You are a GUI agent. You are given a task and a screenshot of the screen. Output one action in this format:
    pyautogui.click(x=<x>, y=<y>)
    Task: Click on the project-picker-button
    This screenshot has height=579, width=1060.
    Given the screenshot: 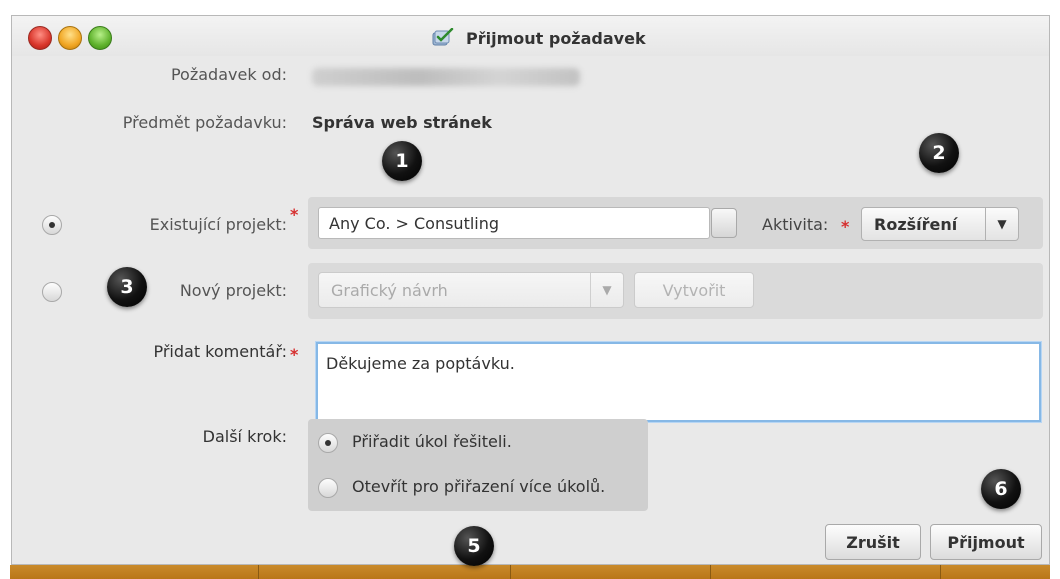 What is the action you would take?
    pyautogui.click(x=724, y=223)
    